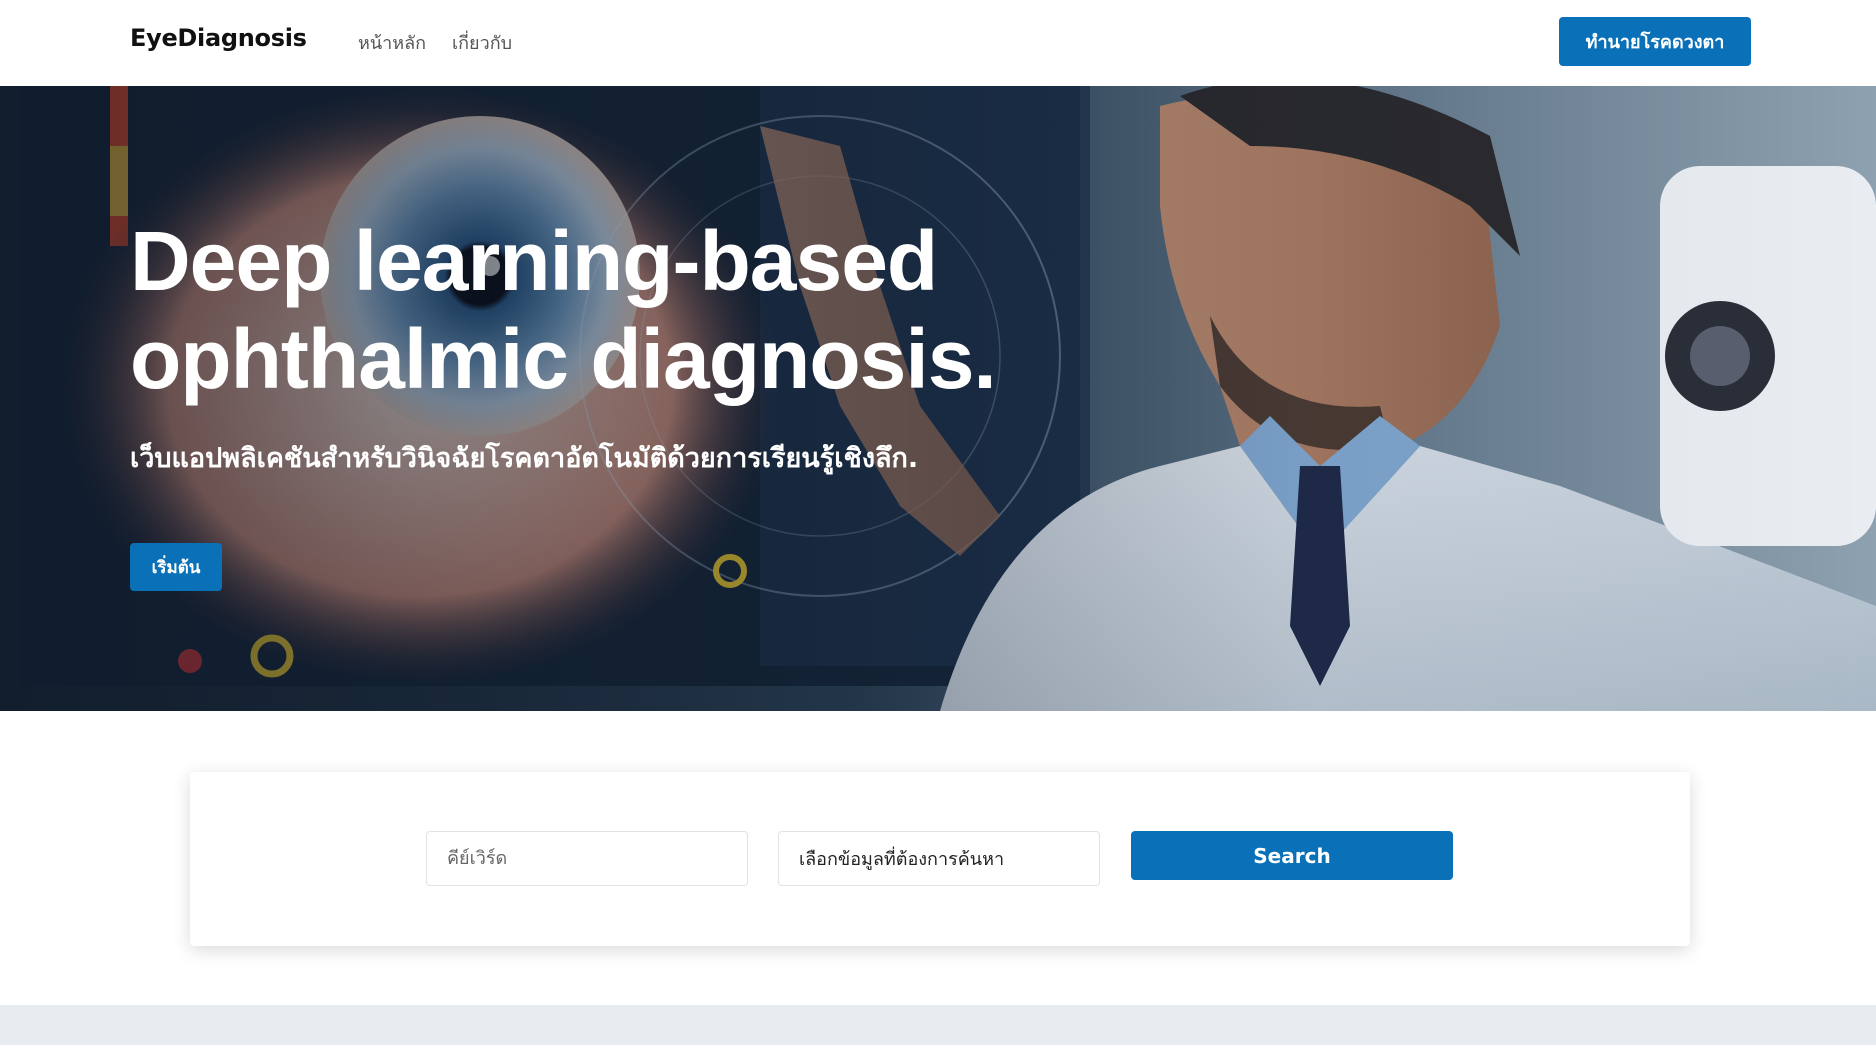 This screenshot has width=1876, height=1045. What do you see at coordinates (218, 38) in the screenshot?
I see `brand-logo: EyeDiagnosis` at bounding box center [218, 38].